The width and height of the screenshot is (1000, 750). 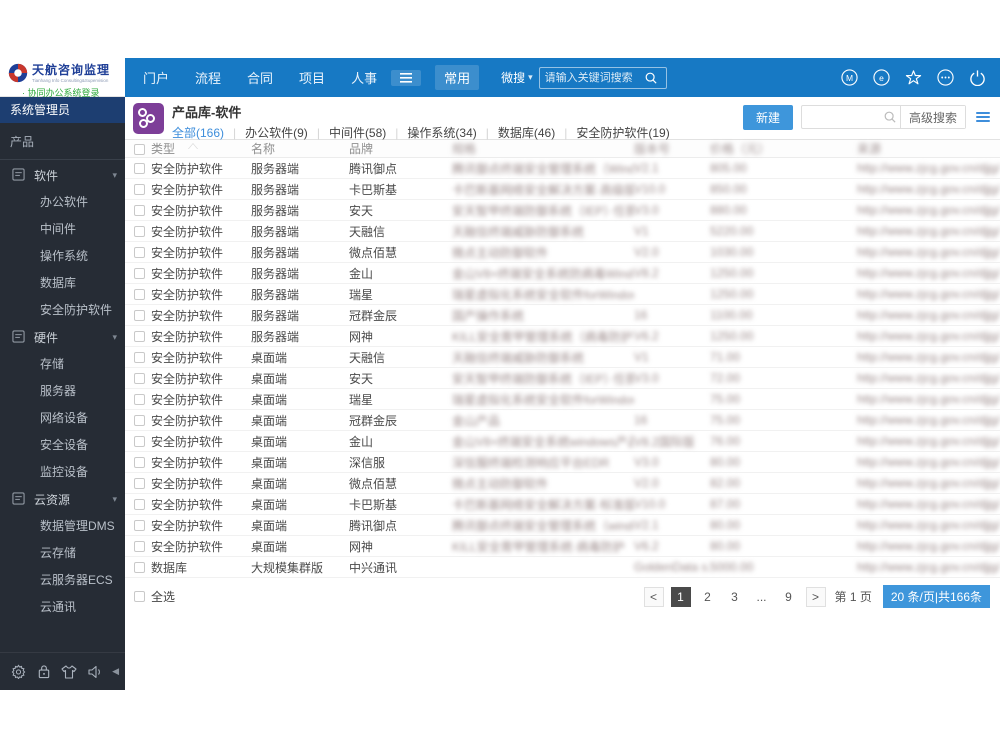 What do you see at coordinates (62, 418) in the screenshot?
I see `sidebar-item-网络设备: 网络设备` at bounding box center [62, 418].